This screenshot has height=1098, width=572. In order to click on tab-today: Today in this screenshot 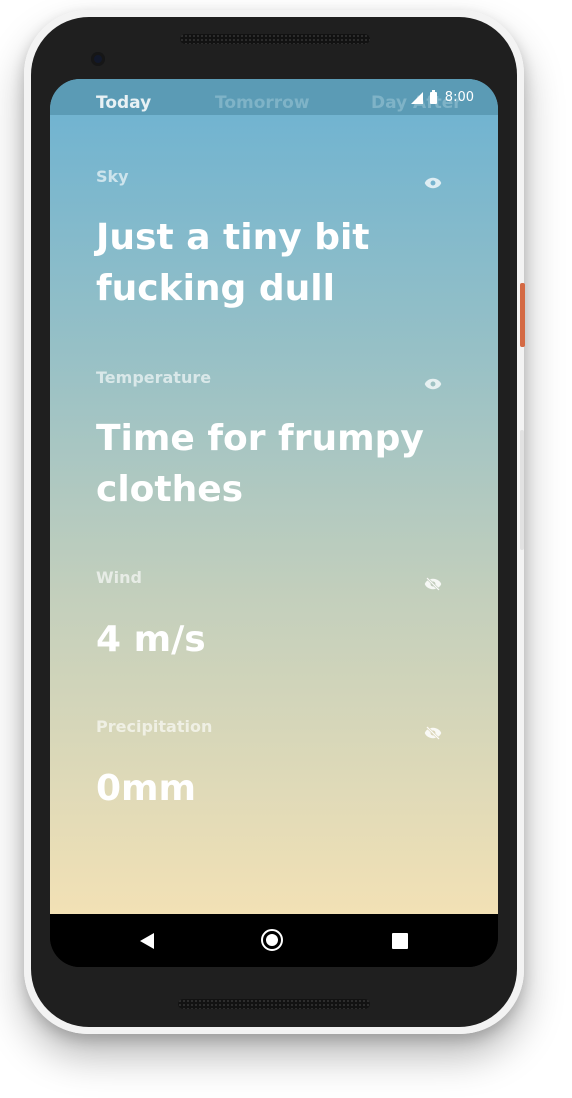, I will do `click(123, 103)`.